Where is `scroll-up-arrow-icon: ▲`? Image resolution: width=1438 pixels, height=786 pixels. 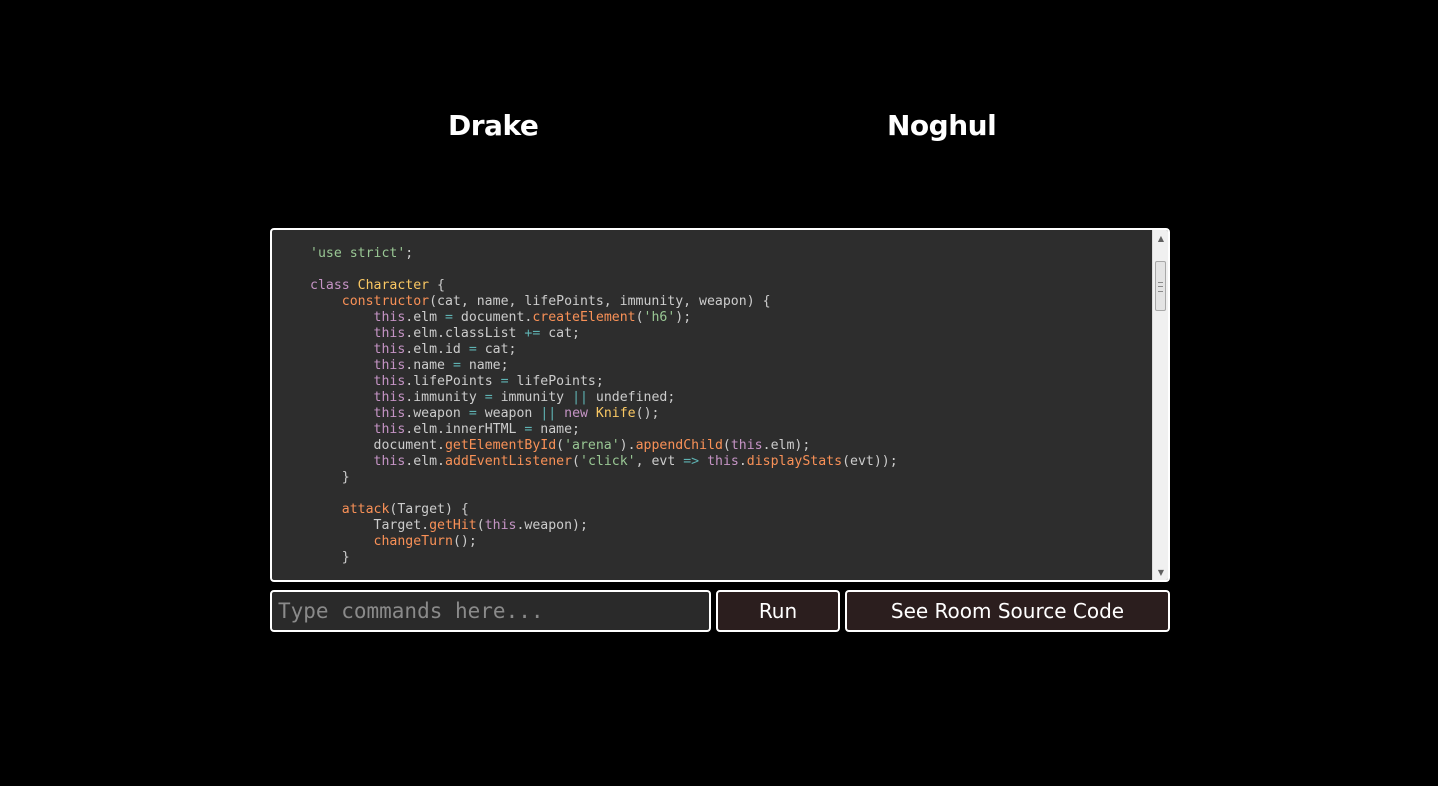
scroll-up-arrow-icon: ▲ is located at coordinates (1160, 238).